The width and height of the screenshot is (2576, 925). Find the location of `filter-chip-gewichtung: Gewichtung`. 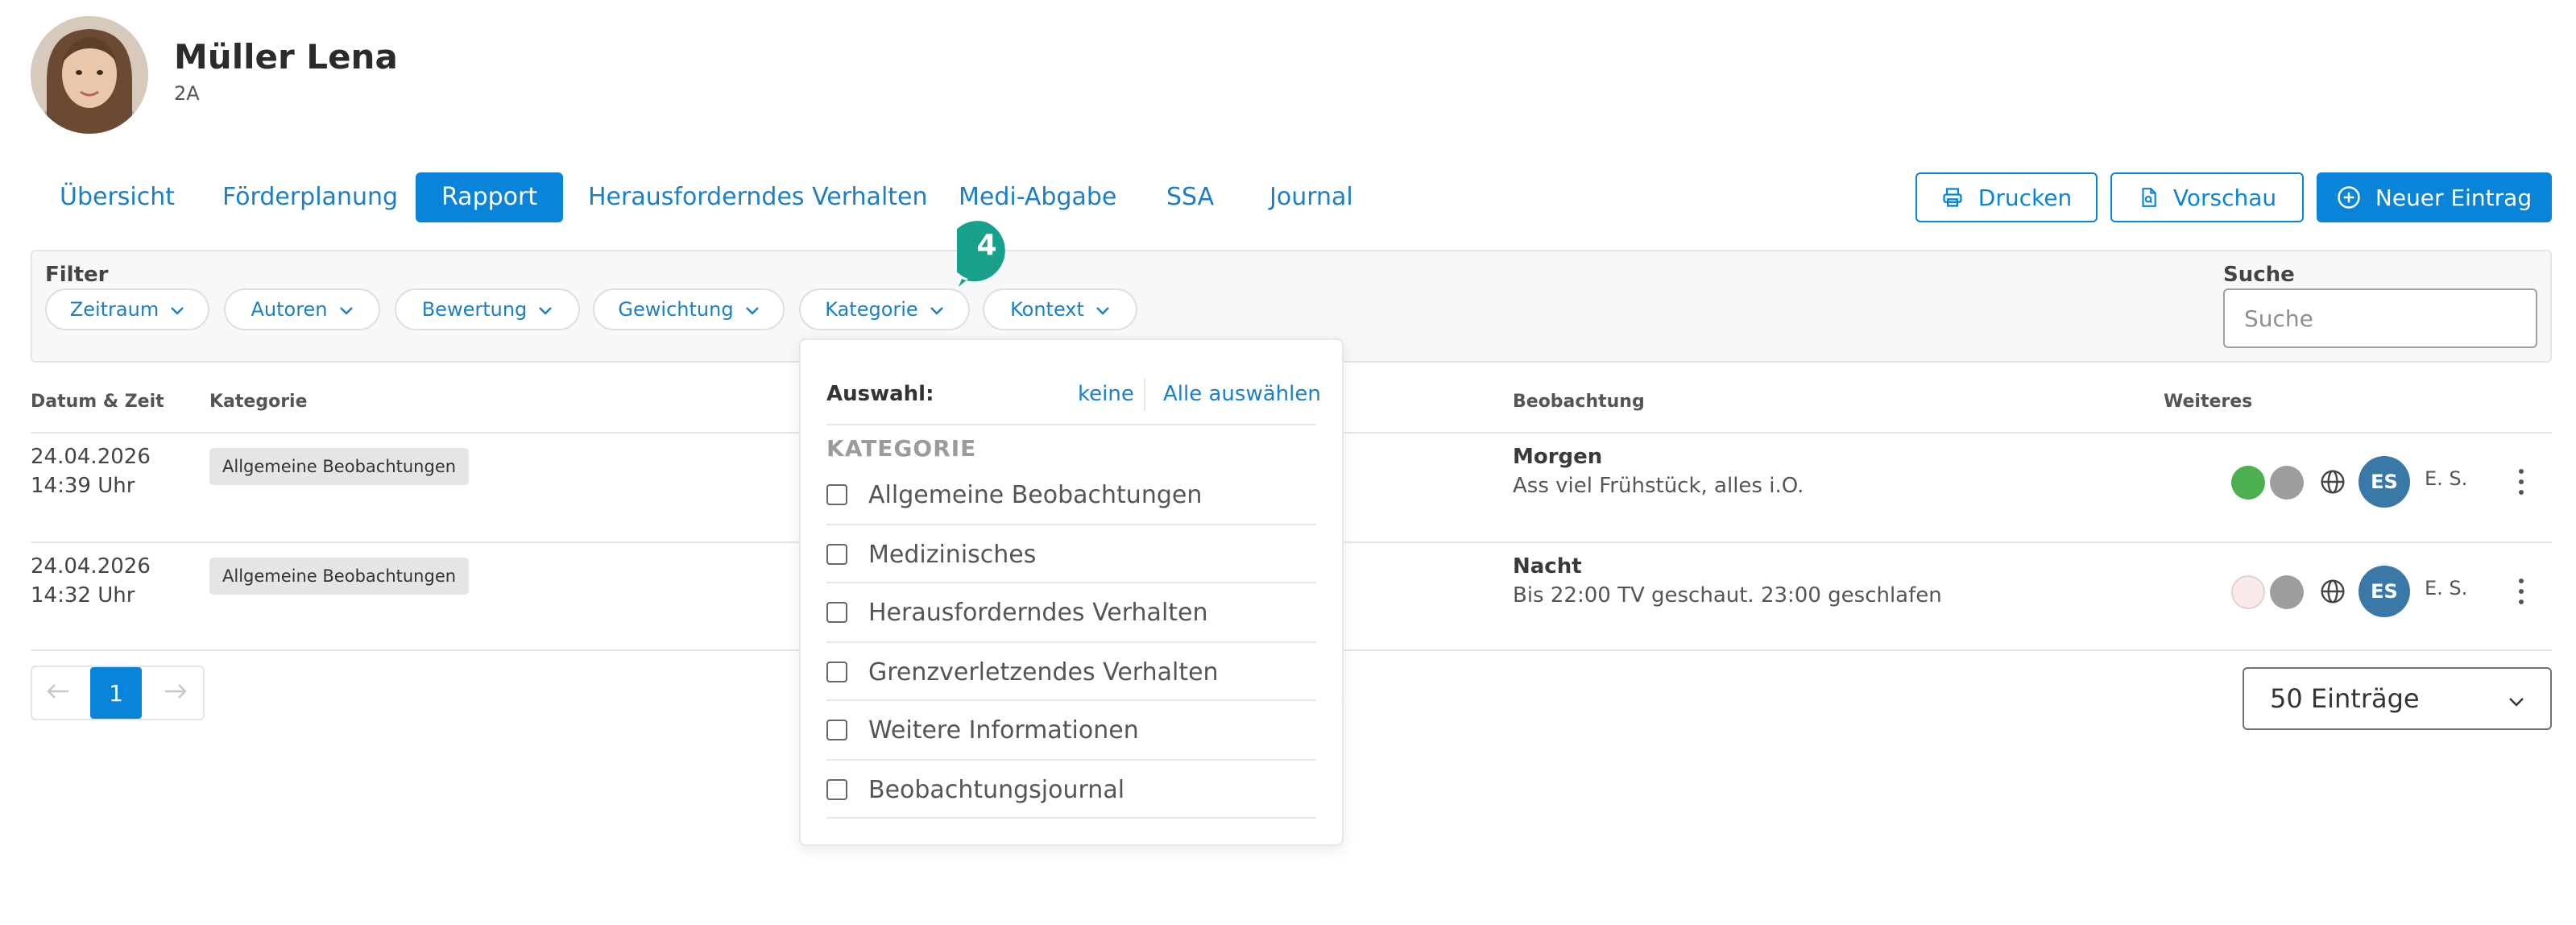

filter-chip-gewichtung: Gewichtung is located at coordinates (689, 309).